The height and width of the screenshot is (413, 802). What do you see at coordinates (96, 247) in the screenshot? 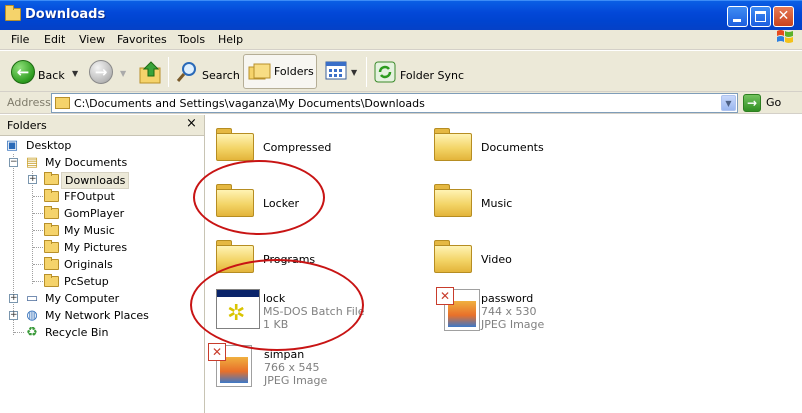
I see `tree-label: My Pictures` at bounding box center [96, 247].